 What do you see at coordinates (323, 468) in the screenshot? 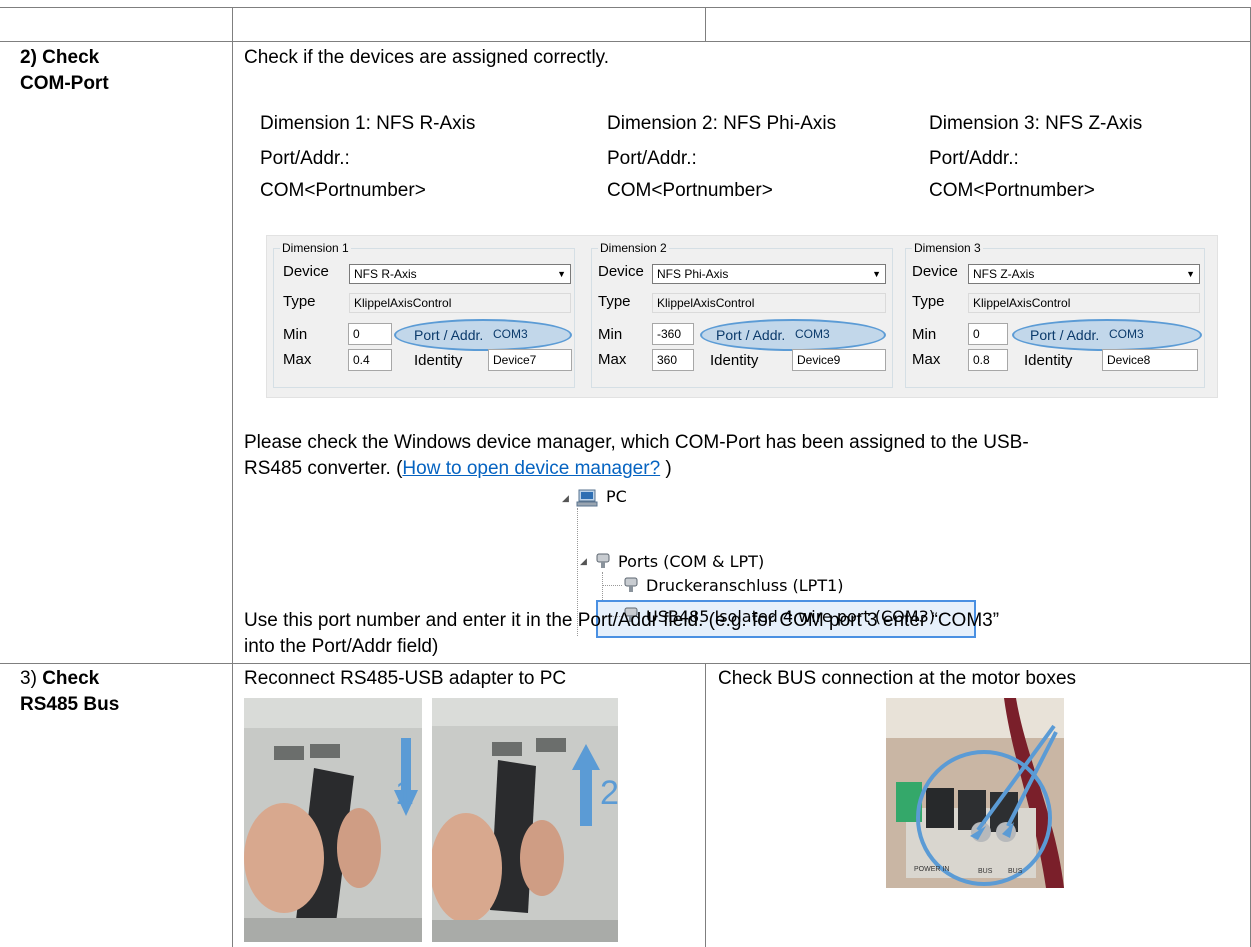
I see `devmgr-text-pre: RS485 converter. (` at bounding box center [323, 468].